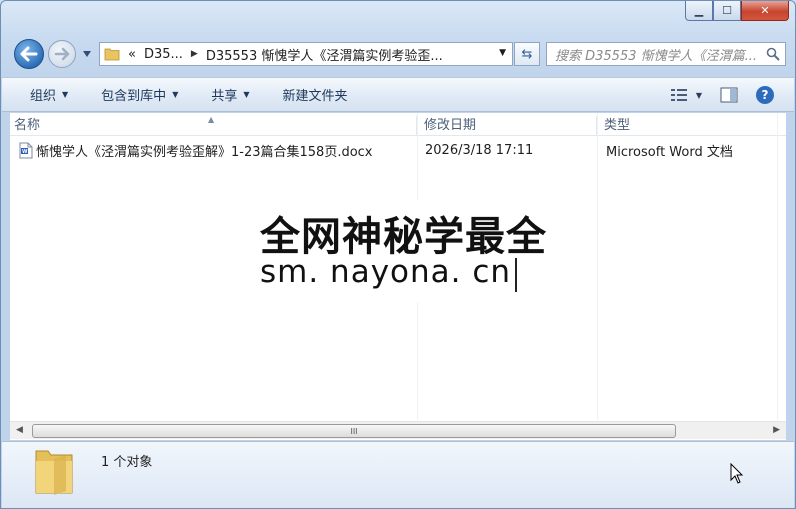  Describe the element at coordinates (507, 125) in the screenshot. I see `column-header-modified: 修改日期` at that location.